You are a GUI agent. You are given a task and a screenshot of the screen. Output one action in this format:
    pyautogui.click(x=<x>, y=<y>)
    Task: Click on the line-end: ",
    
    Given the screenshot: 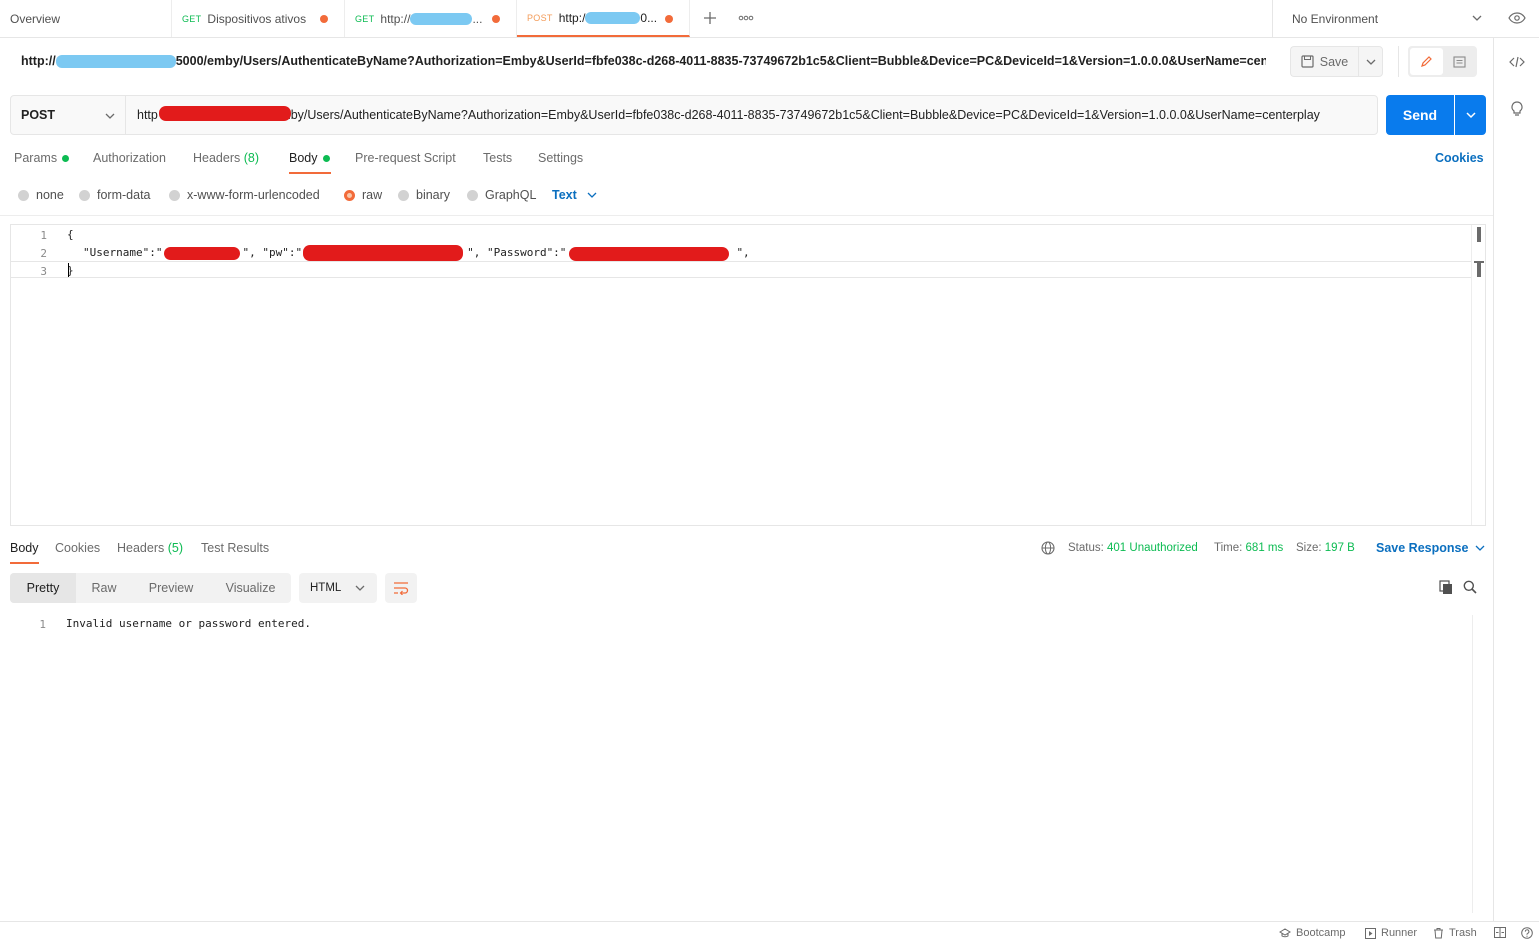 What is the action you would take?
    pyautogui.click(x=743, y=252)
    